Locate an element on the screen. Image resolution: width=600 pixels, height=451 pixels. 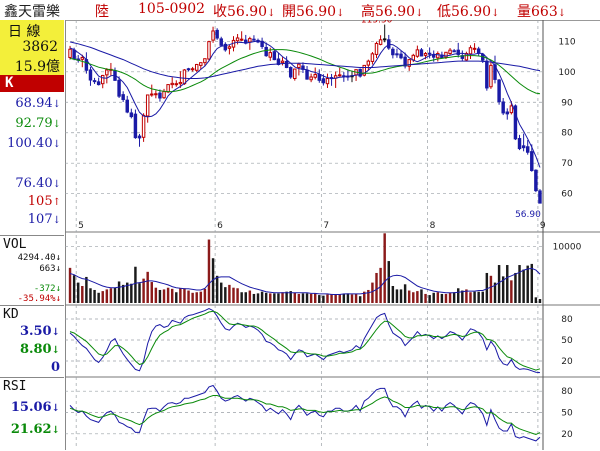
price-annotation: 115.50 is located at coordinates (377, 23).